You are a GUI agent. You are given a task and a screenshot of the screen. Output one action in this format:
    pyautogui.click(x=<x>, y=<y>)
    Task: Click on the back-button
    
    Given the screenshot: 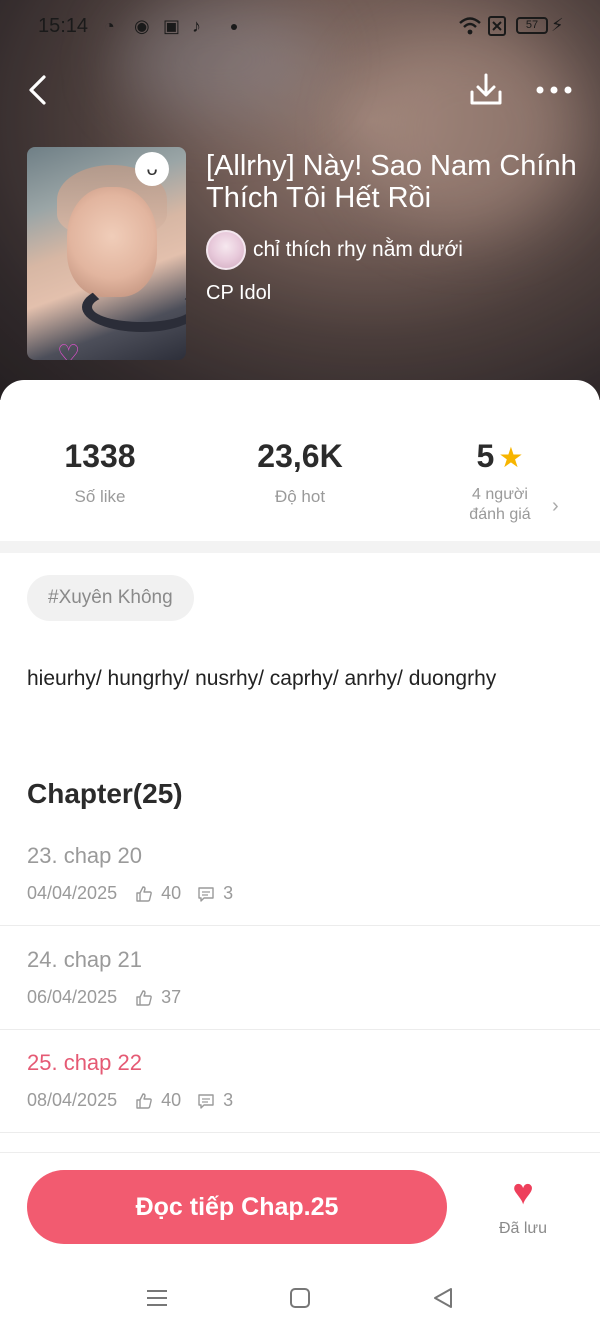 What is the action you would take?
    pyautogui.click(x=42, y=90)
    